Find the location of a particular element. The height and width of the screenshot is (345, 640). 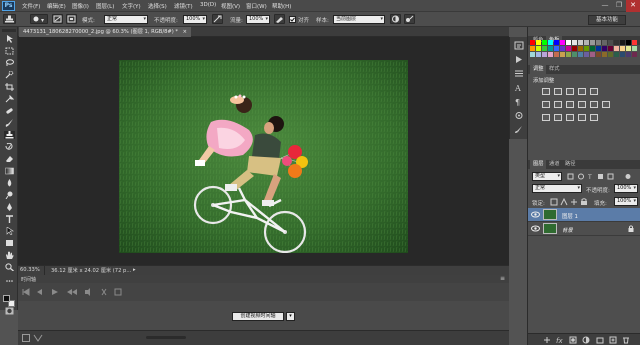

pressure-size-icon is located at coordinates (409, 19).